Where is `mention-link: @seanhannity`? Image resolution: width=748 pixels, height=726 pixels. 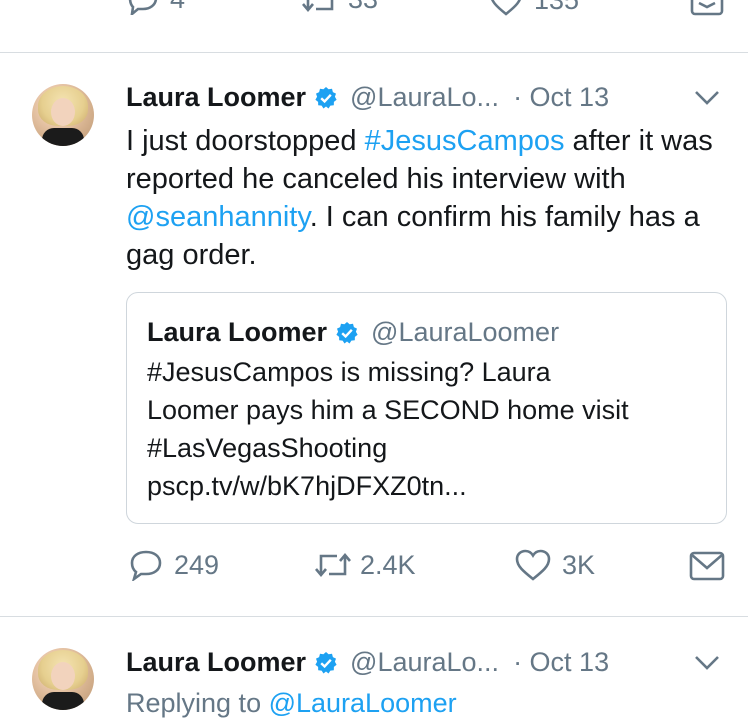
mention-link: @seanhannity is located at coordinates (218, 217).